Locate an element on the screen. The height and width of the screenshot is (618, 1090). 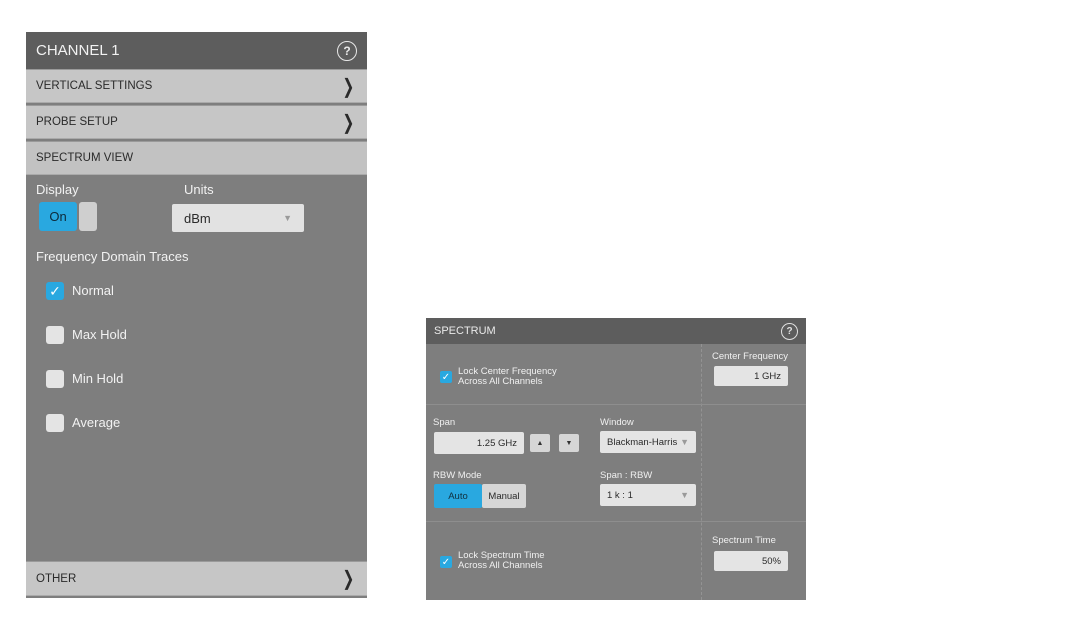
panel-header: CHANNEL 1 ? is located at coordinates (196, 50).